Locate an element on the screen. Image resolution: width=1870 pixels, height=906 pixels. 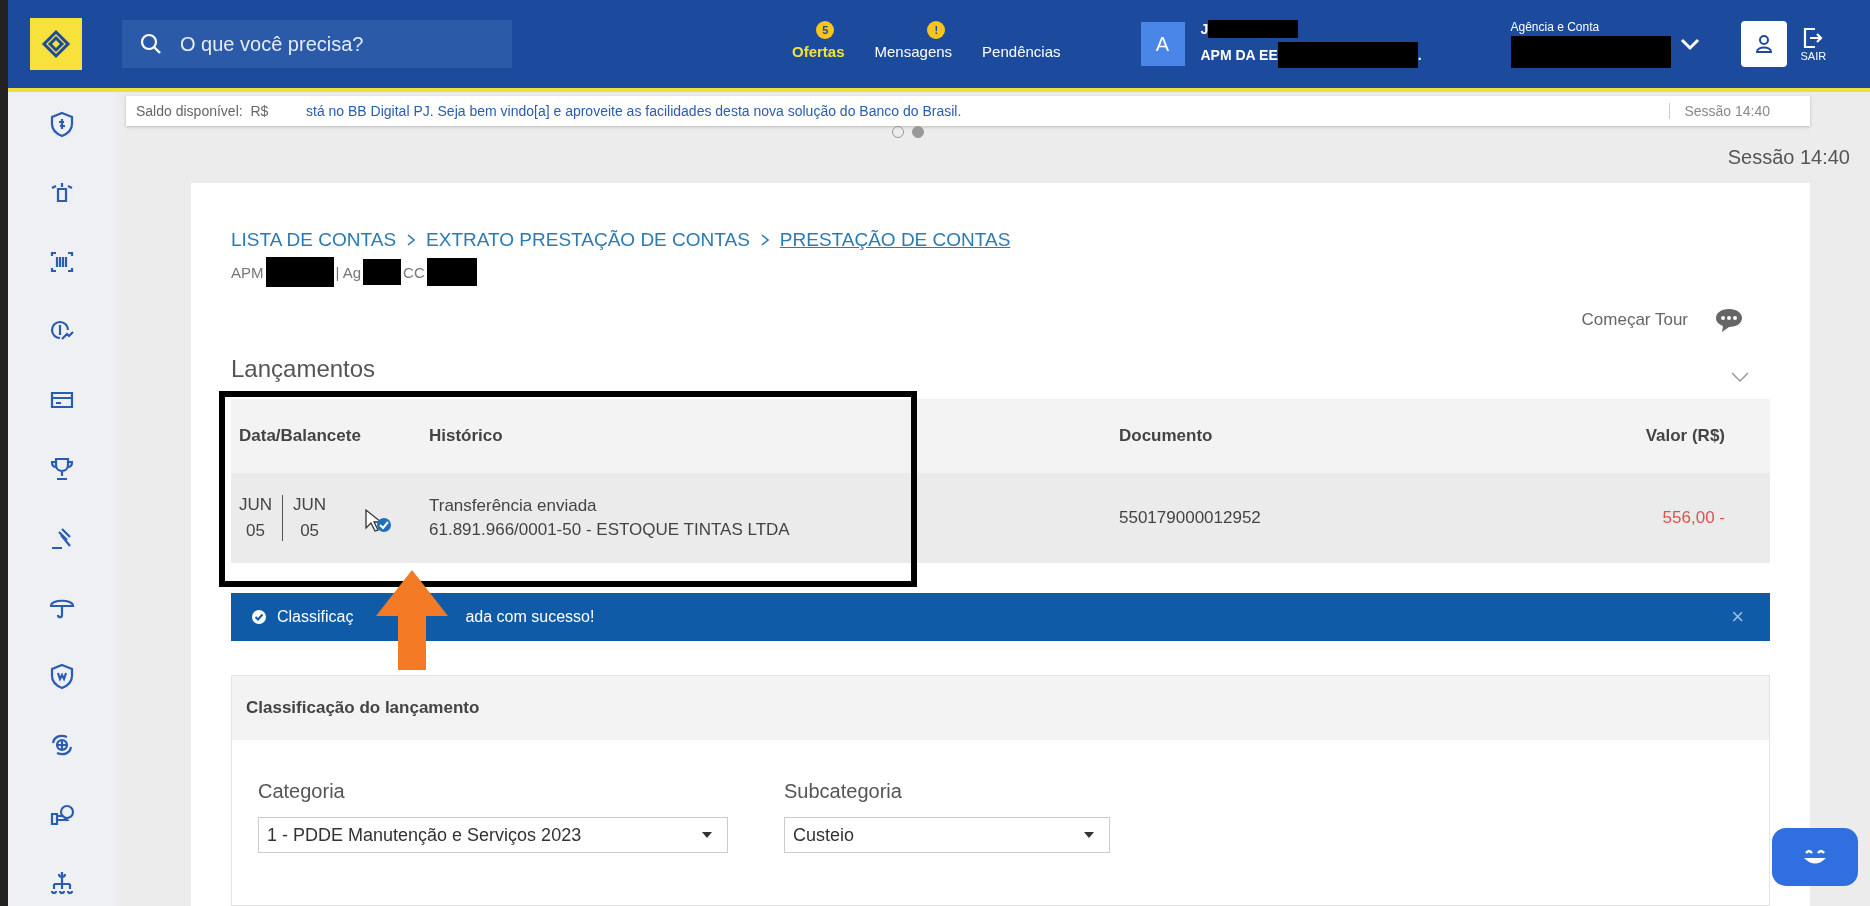
hierarchy-icon is located at coordinates (62, 883).